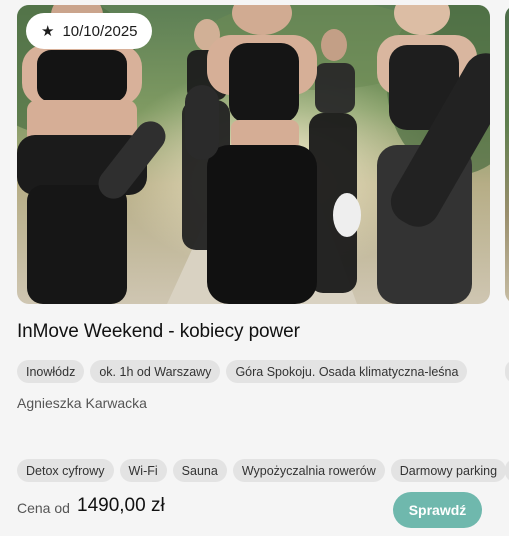 Image resolution: width=509 pixels, height=536 pixels. What do you see at coordinates (448, 470) in the screenshot?
I see `amenity-tag: Darmowy parking` at bounding box center [448, 470].